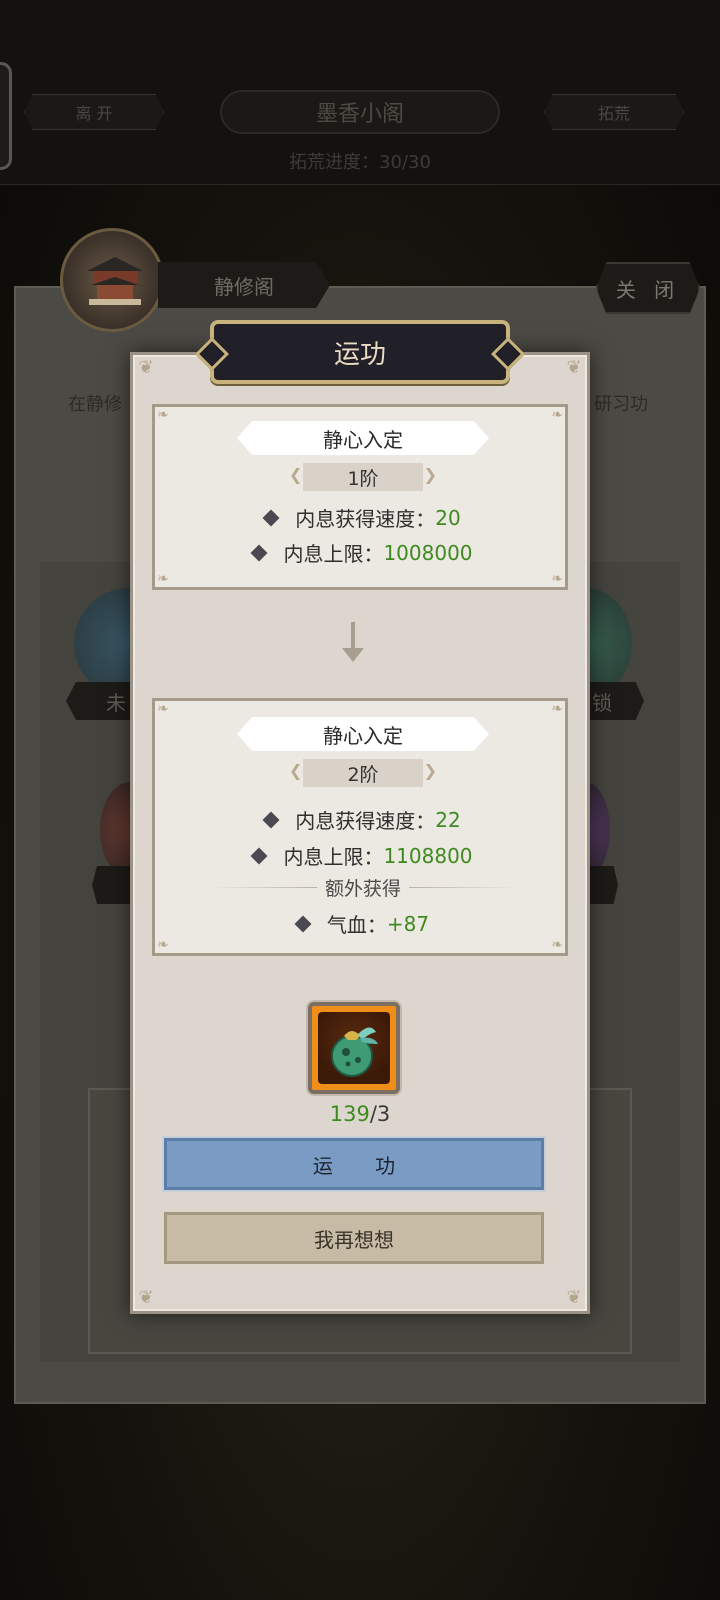 The width and height of the screenshot is (720, 1600). Describe the element at coordinates (115, 281) in the screenshot. I see `pavilion-icon` at that location.